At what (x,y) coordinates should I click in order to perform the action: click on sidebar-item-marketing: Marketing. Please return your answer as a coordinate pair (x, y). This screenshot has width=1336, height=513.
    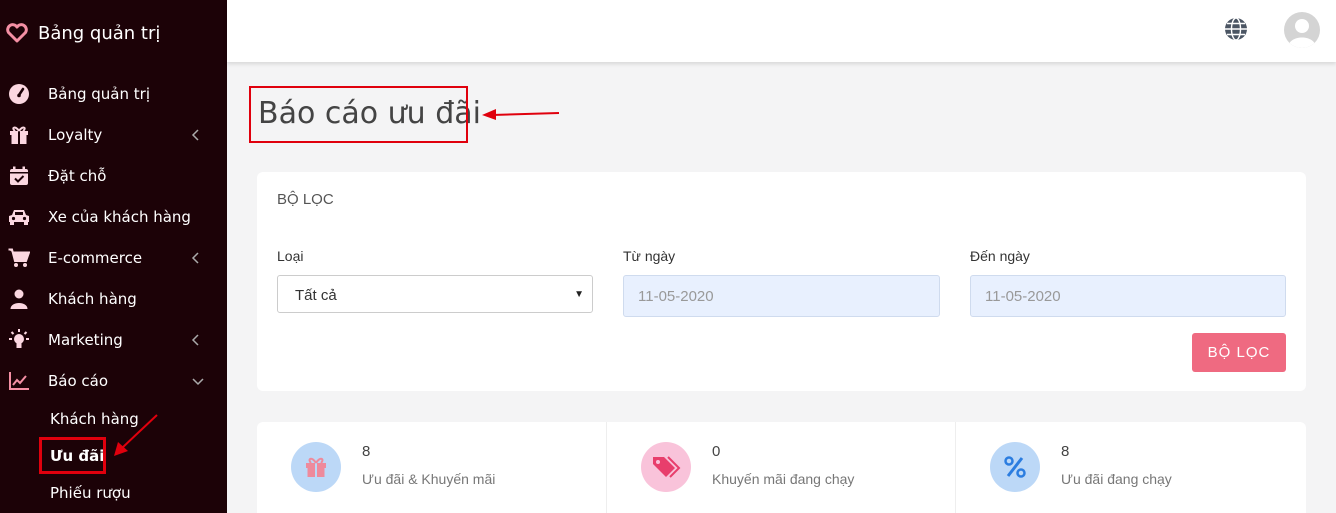
    Looking at the image, I should click on (113, 340).